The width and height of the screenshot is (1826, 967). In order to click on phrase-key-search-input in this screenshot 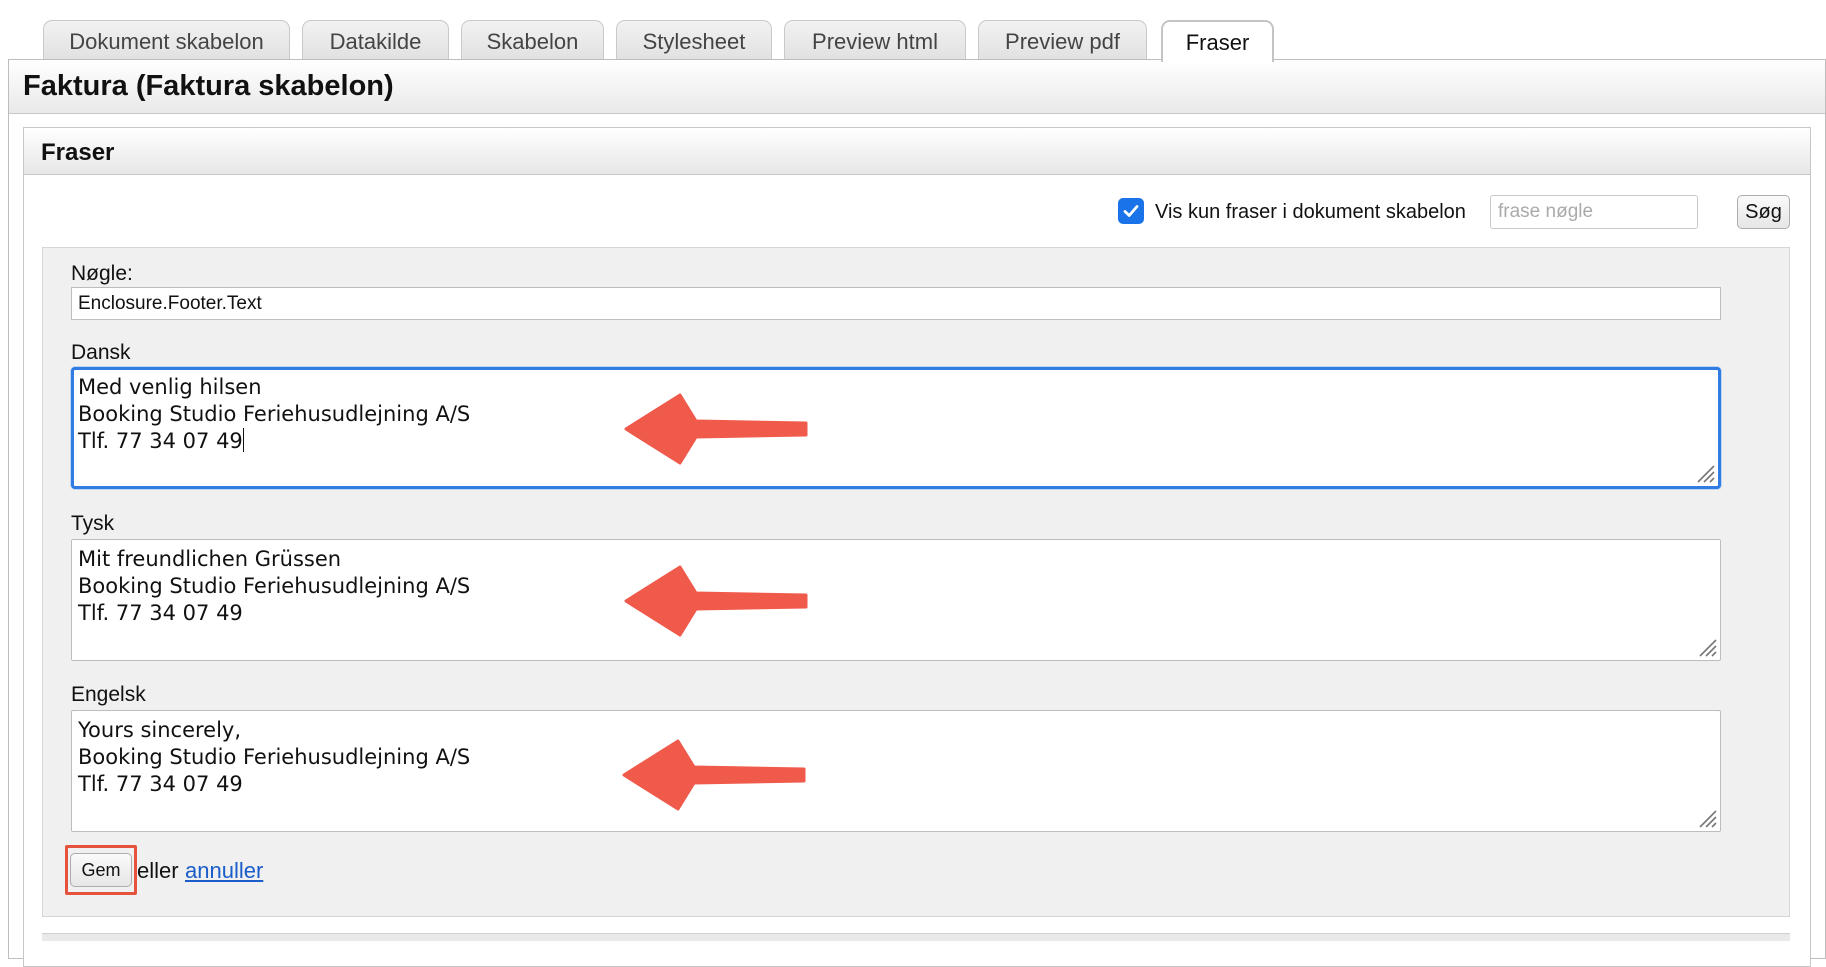, I will do `click(1594, 212)`.